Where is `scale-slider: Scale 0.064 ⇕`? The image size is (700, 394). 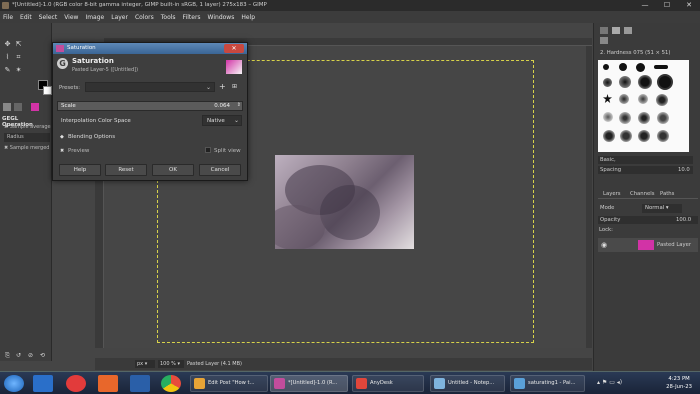
scale-slider: Scale 0.064 ⇕ is located at coordinates (150, 106).